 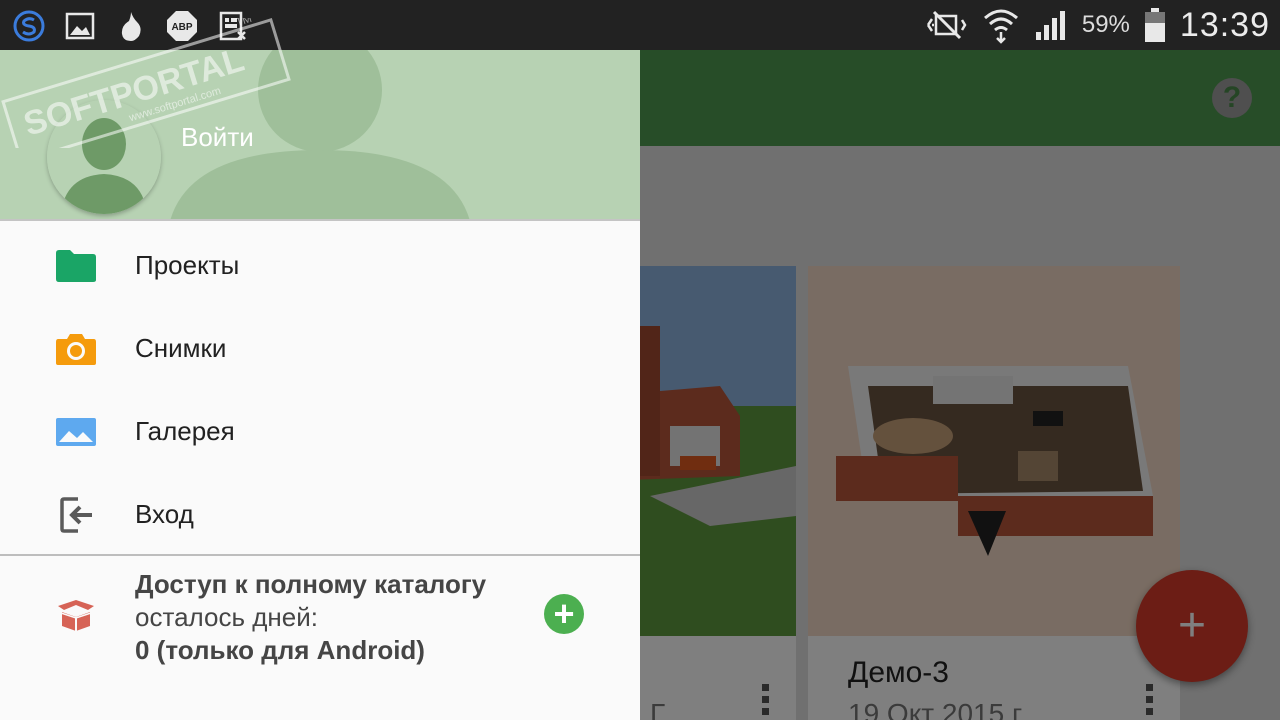 What do you see at coordinates (226, 617) in the screenshot?
I see `promo-subtitle: осталось дней:` at bounding box center [226, 617].